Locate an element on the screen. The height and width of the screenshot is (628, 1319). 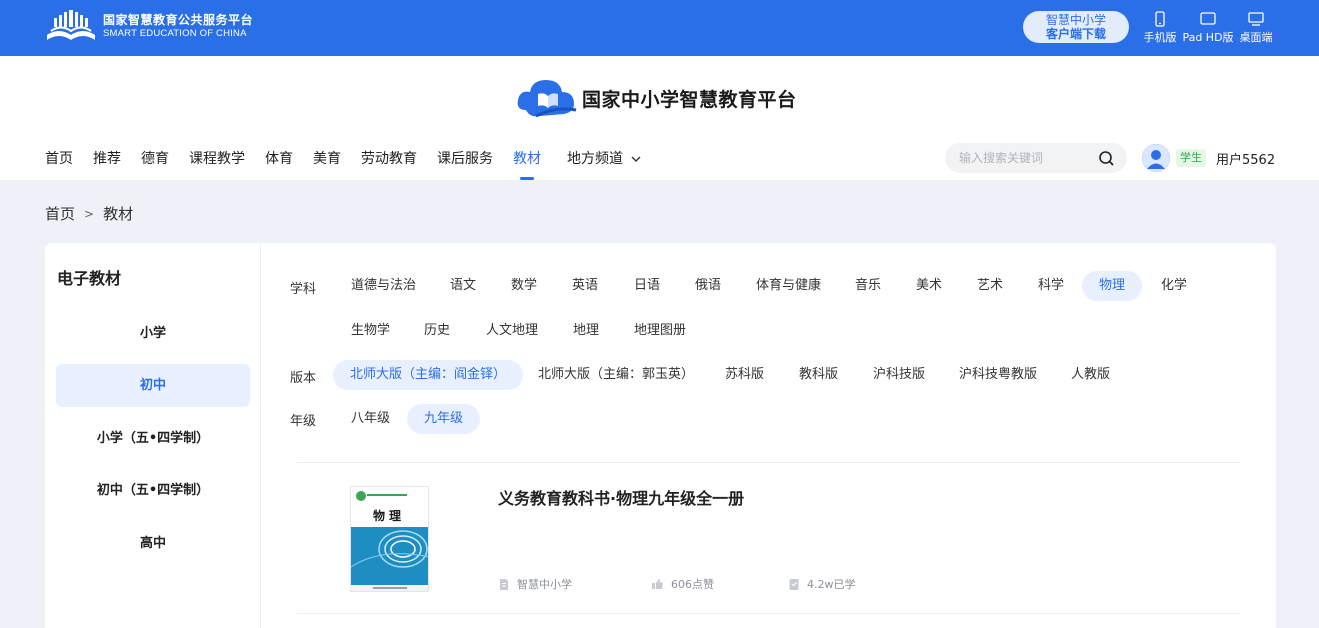
grade-tag: 八年级 is located at coordinates (370, 419).